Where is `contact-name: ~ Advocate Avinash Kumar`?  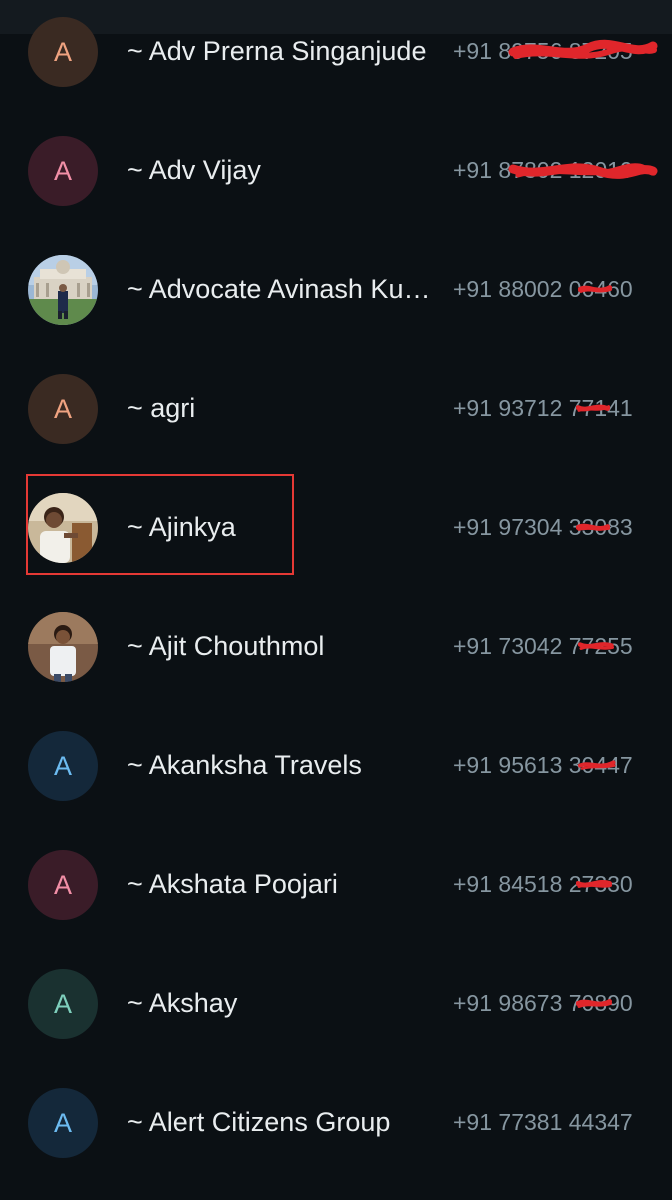
contact-name: ~ Advocate Avinash Kumar is located at coordinates (283, 289).